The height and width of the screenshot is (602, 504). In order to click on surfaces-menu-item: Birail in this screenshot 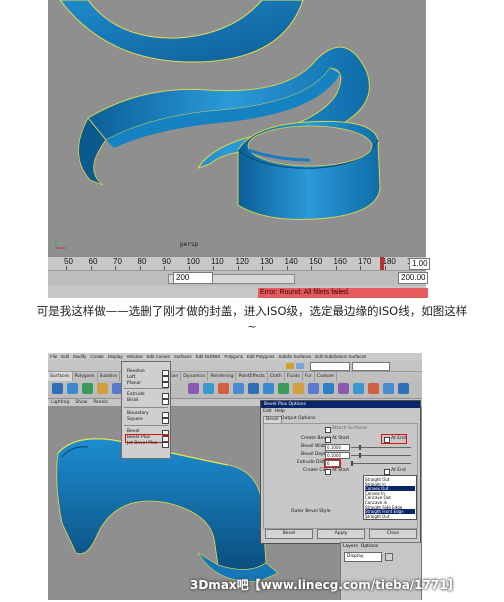, I will do `click(147, 401)`.